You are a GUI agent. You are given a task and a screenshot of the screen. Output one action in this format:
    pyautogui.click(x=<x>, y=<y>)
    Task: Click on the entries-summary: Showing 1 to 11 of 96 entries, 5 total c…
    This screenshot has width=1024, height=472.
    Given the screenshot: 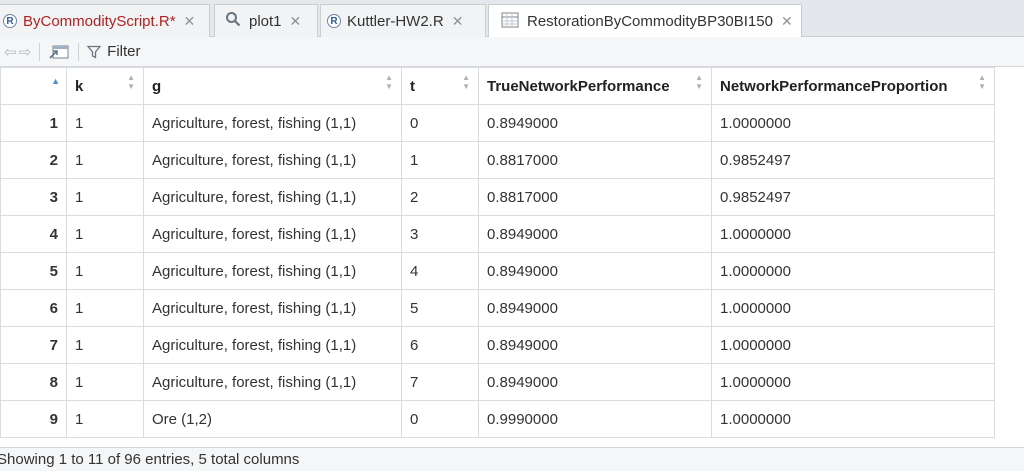 What is the action you would take?
    pyautogui.click(x=150, y=459)
    